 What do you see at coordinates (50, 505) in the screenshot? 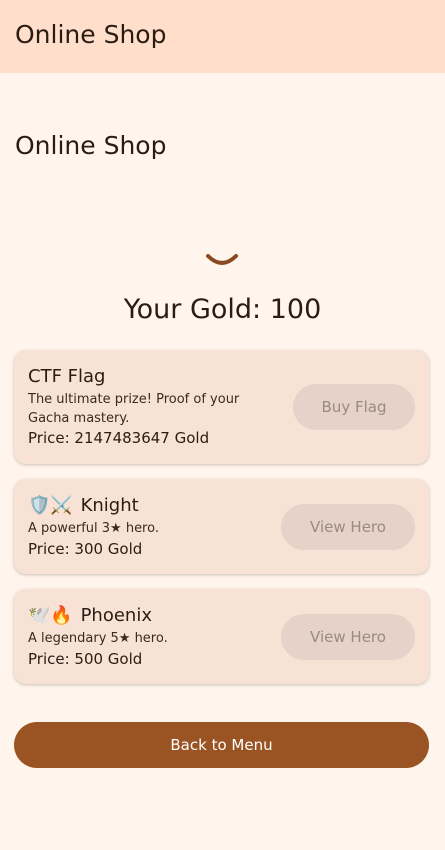
I see `shield-swords-icon: 🛡️⚔️` at bounding box center [50, 505].